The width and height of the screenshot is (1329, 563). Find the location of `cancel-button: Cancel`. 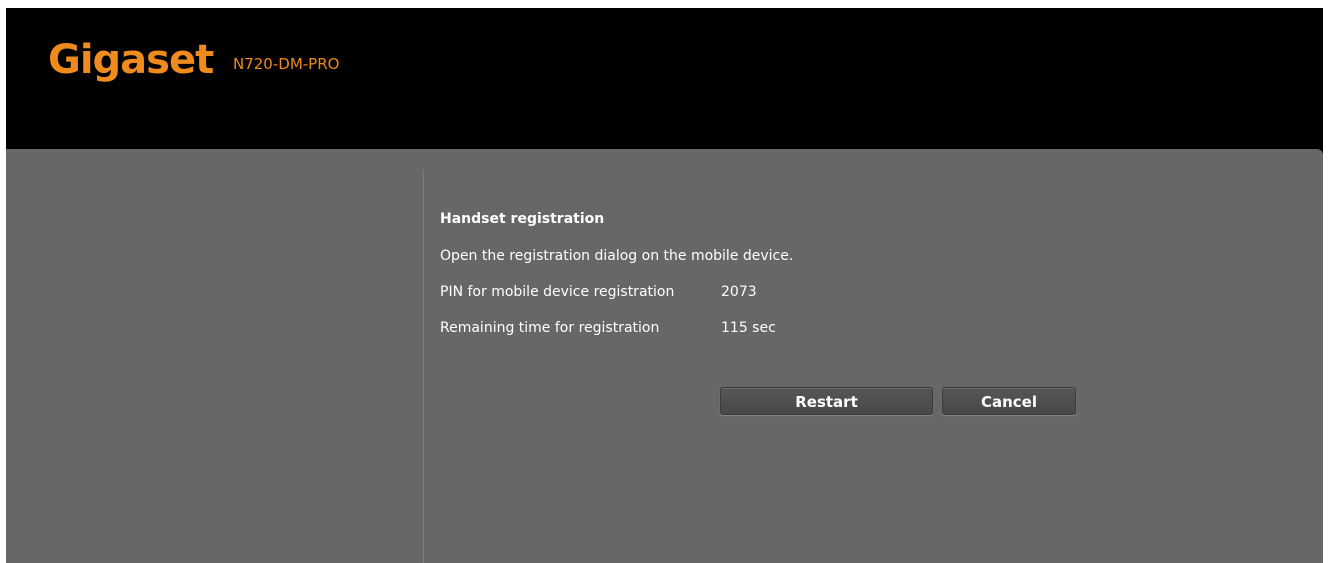

cancel-button: Cancel is located at coordinates (1009, 401).